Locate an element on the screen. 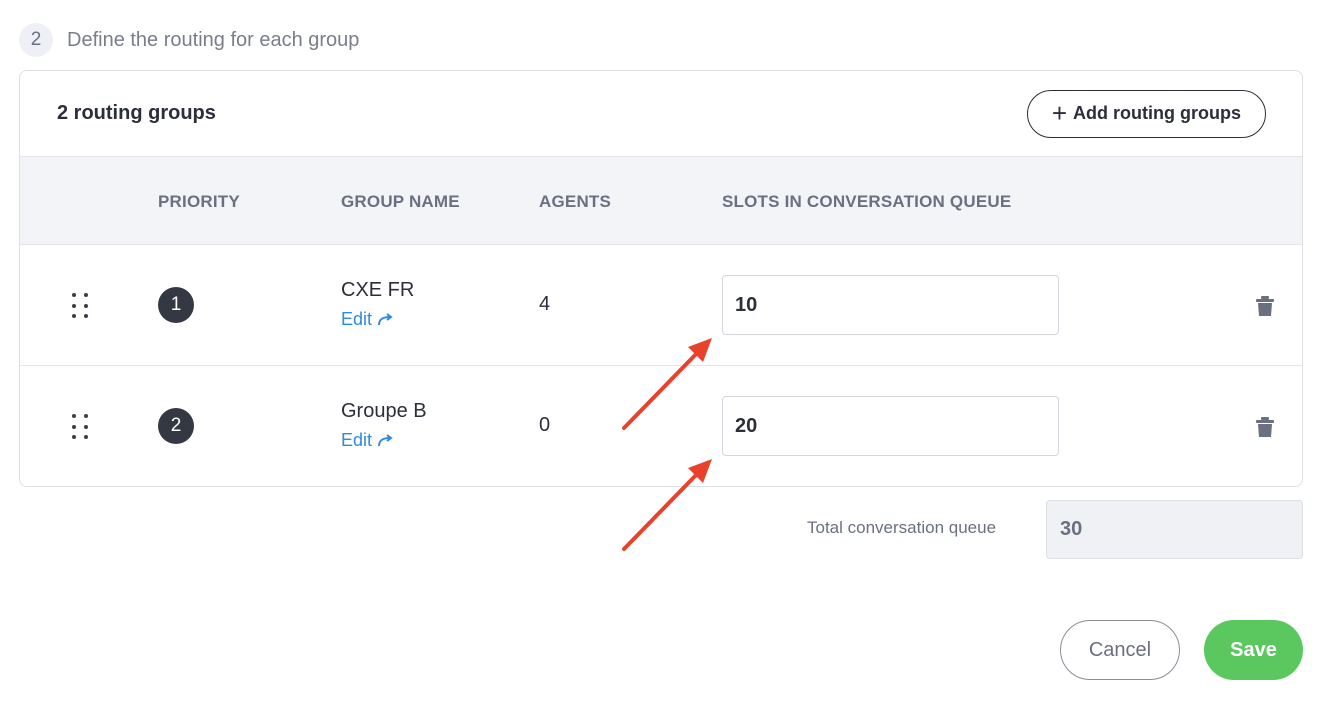 This screenshot has width=1326, height=704. add-routing-groups-label: Add routing groups is located at coordinates (1157, 113).